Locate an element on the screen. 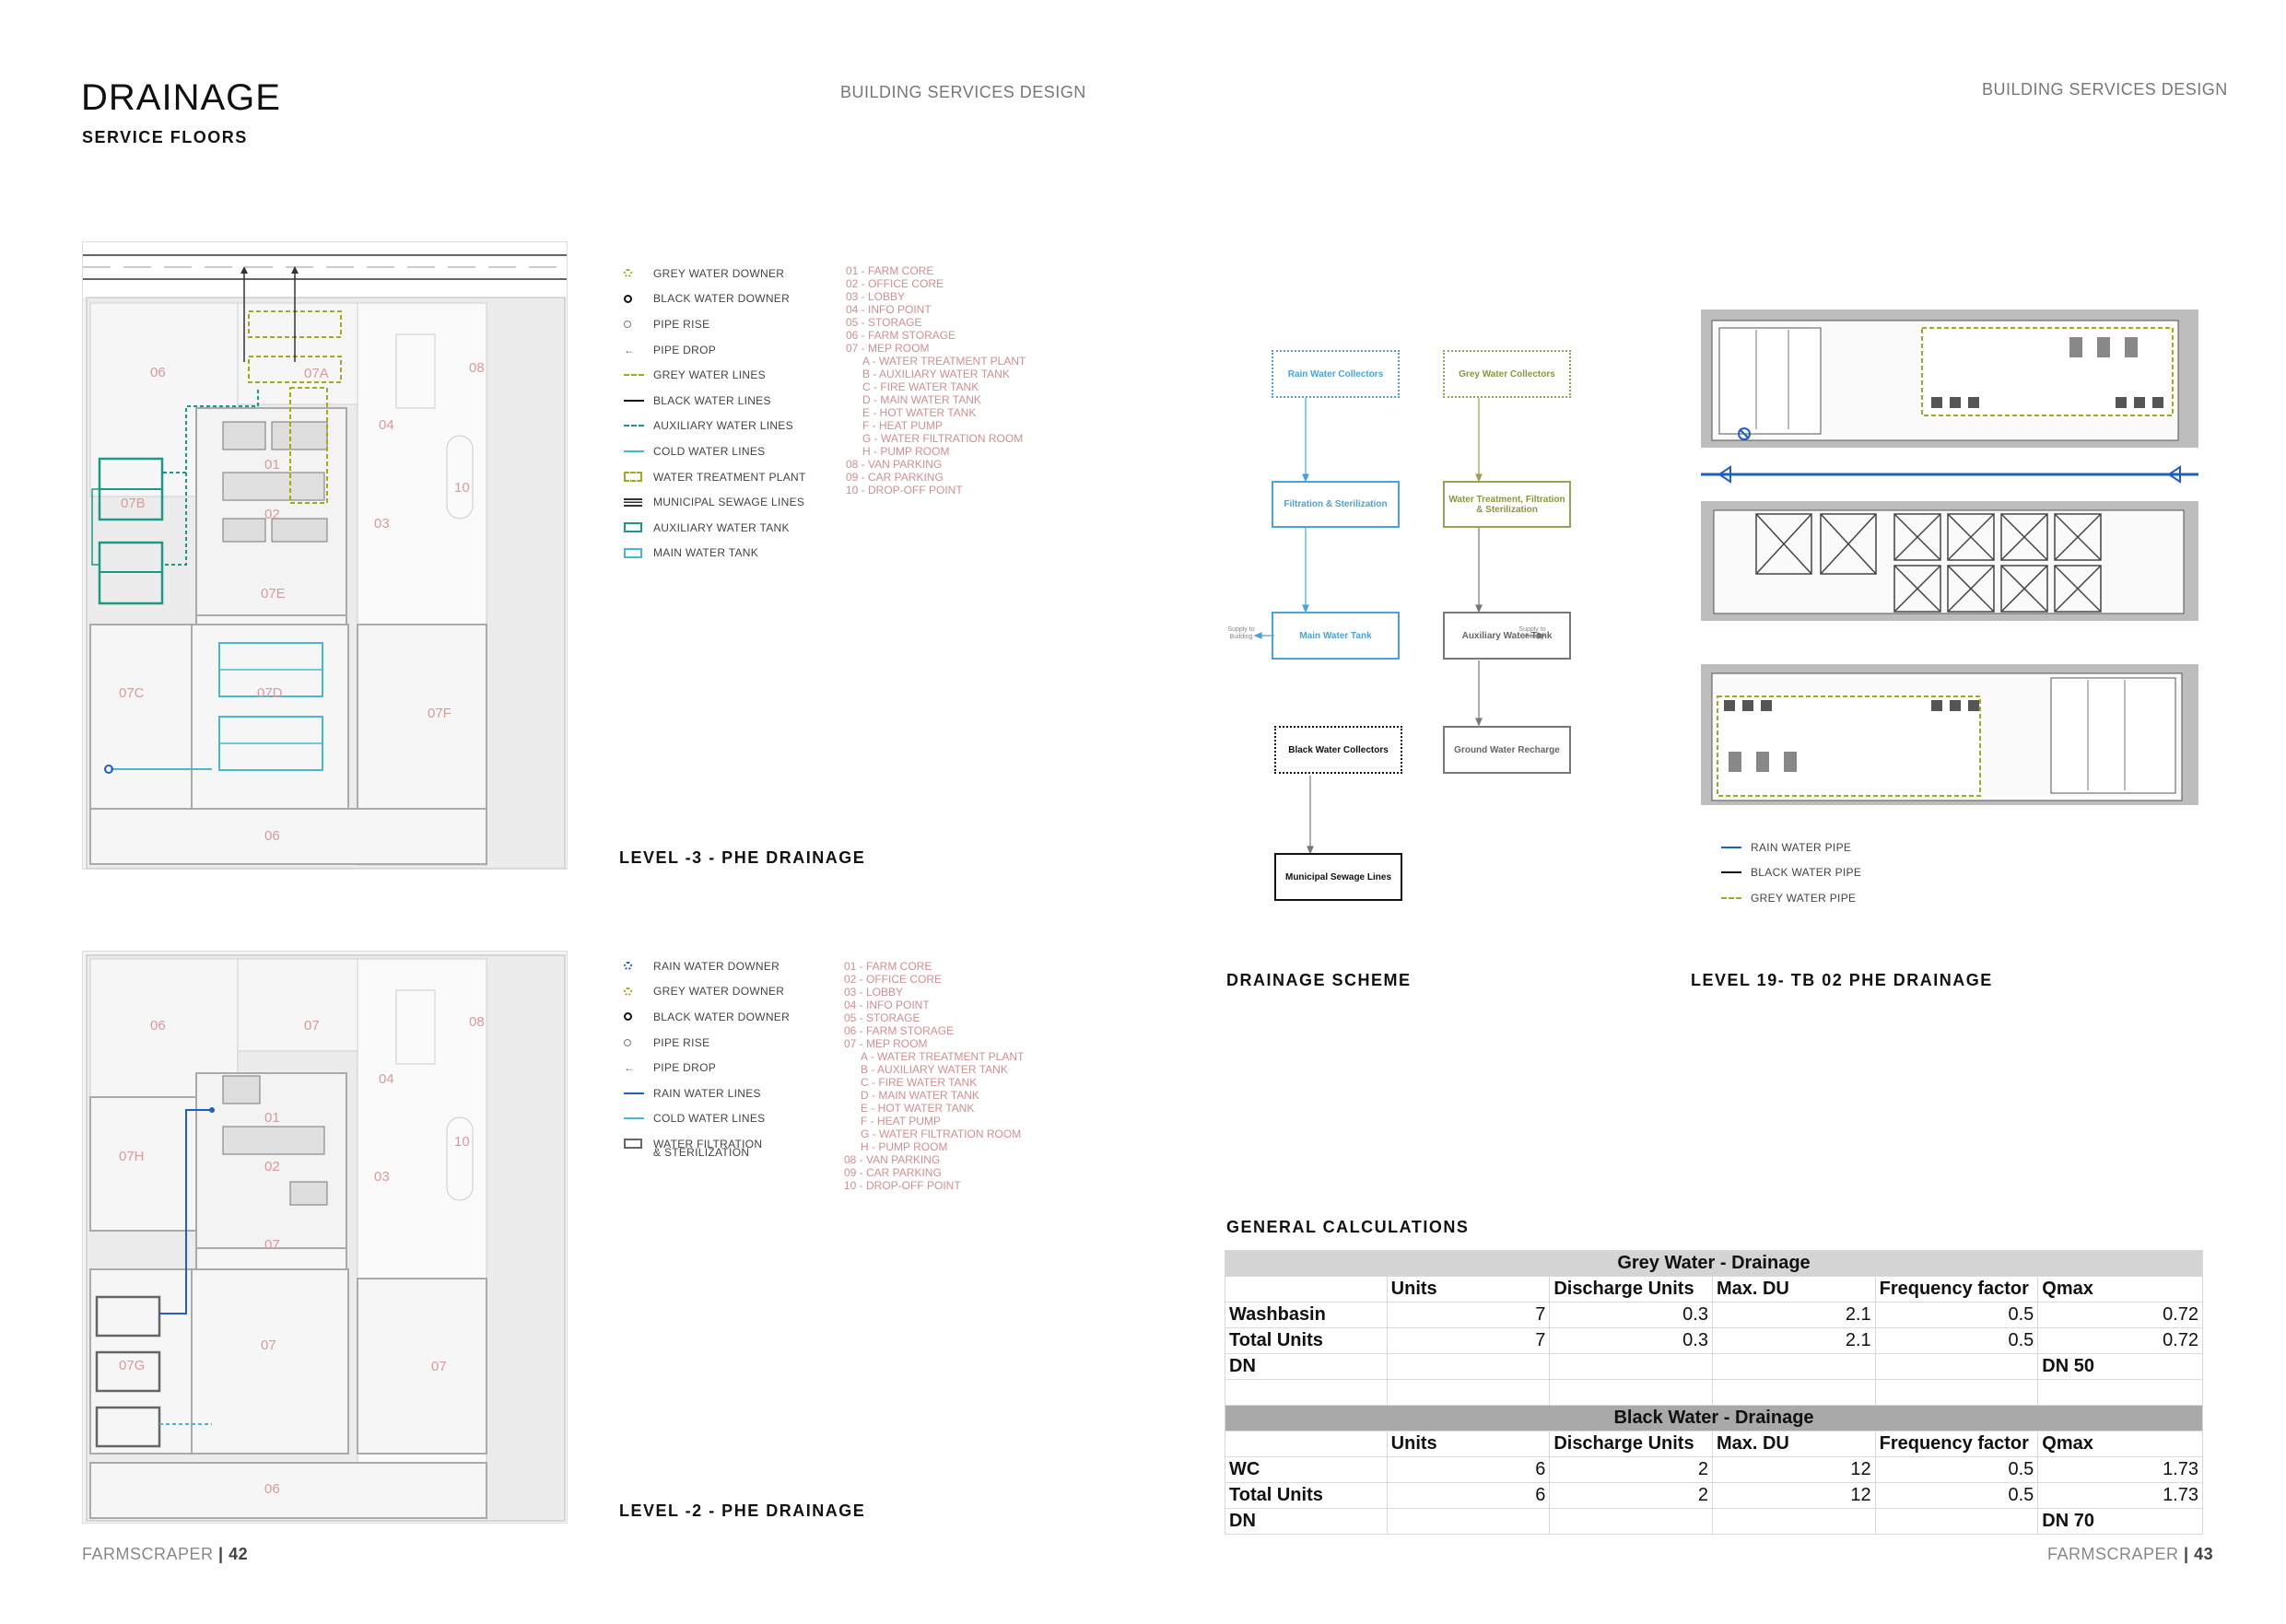  legend-item: GREY WATER LINES is located at coordinates (715, 375).